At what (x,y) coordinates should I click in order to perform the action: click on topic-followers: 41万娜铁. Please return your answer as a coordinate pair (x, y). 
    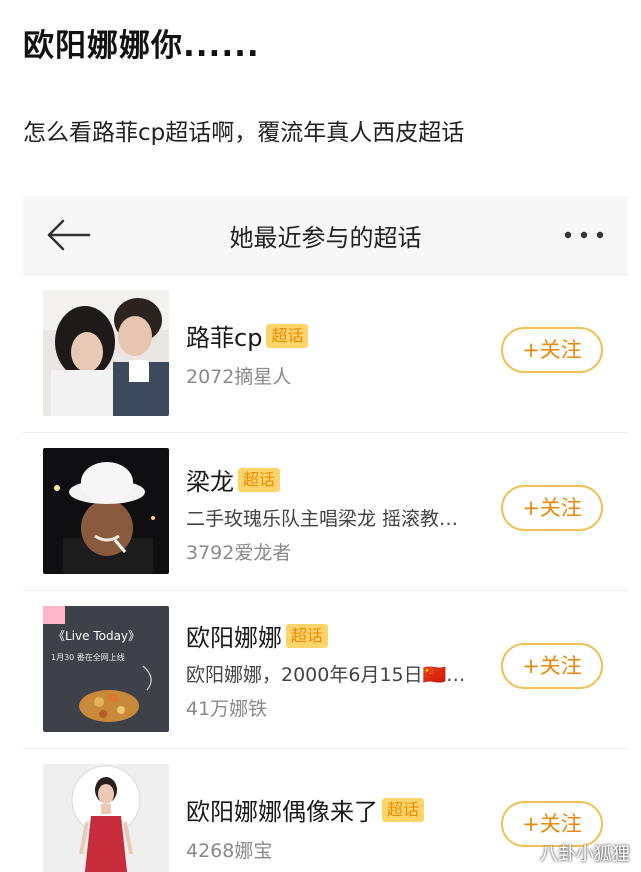
    Looking at the image, I should click on (227, 709).